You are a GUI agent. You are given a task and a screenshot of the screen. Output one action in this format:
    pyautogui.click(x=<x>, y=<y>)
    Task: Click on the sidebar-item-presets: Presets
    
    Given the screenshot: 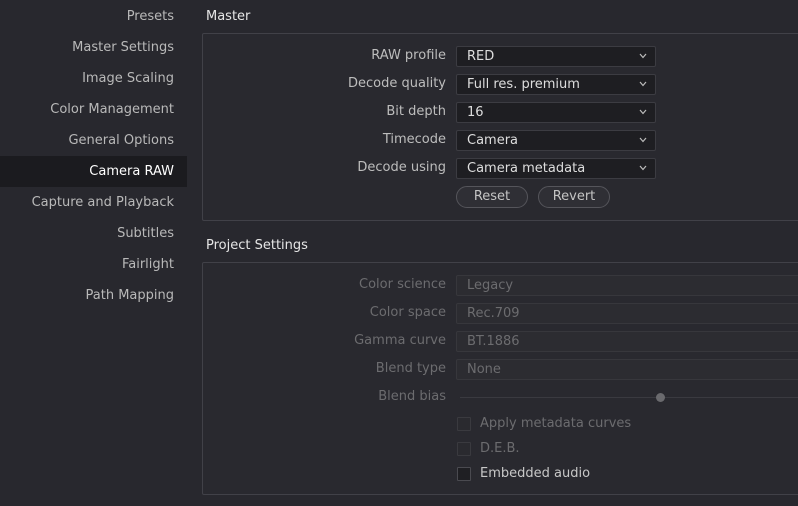 What is the action you would take?
    pyautogui.click(x=93, y=16)
    